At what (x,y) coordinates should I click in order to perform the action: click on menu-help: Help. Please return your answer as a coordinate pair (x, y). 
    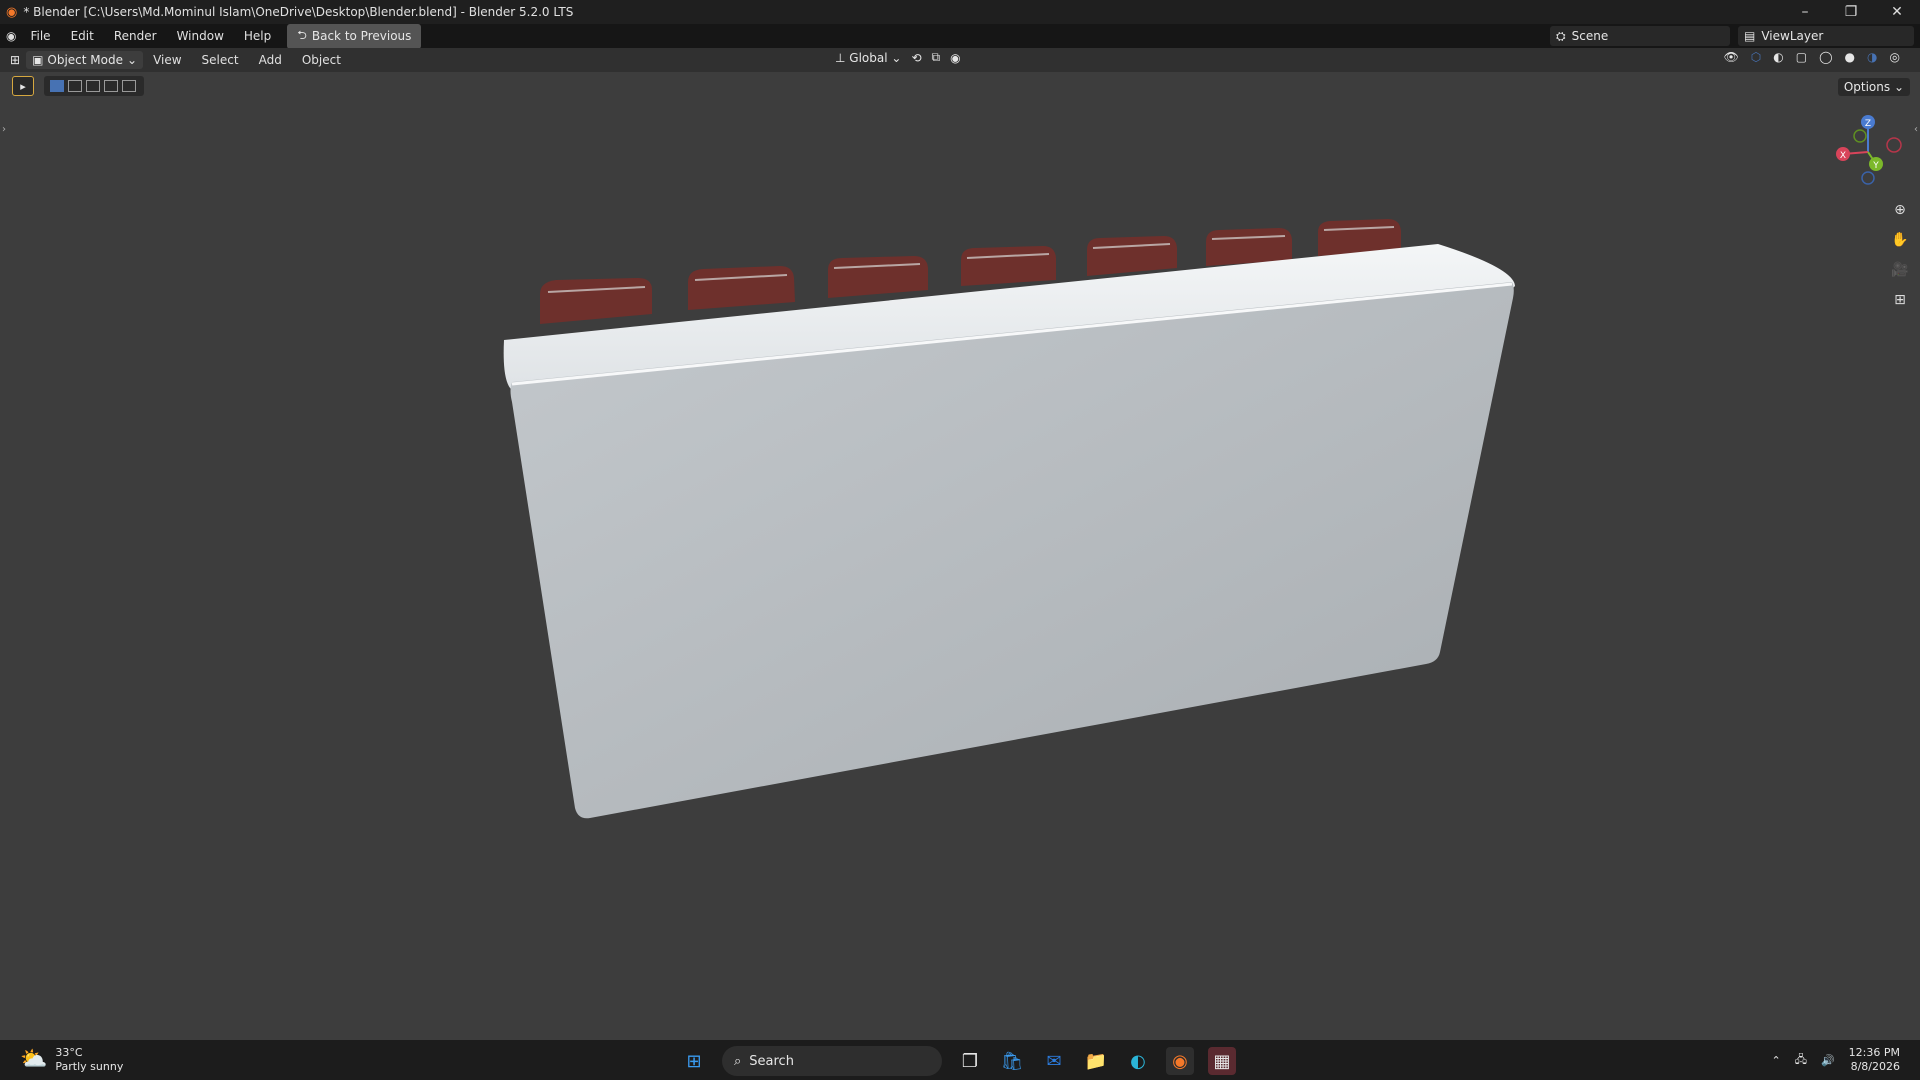
    Looking at the image, I should click on (257, 36).